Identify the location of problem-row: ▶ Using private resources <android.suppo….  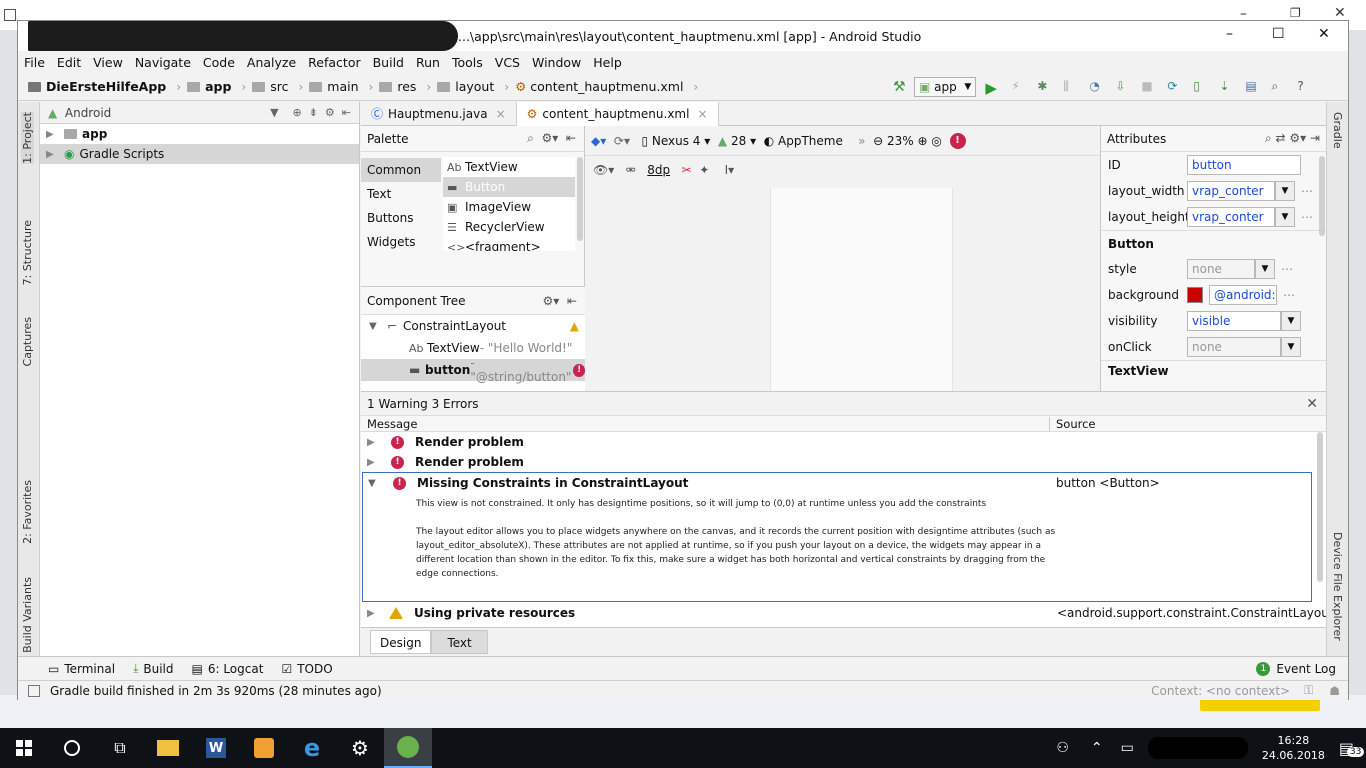
(852, 613).